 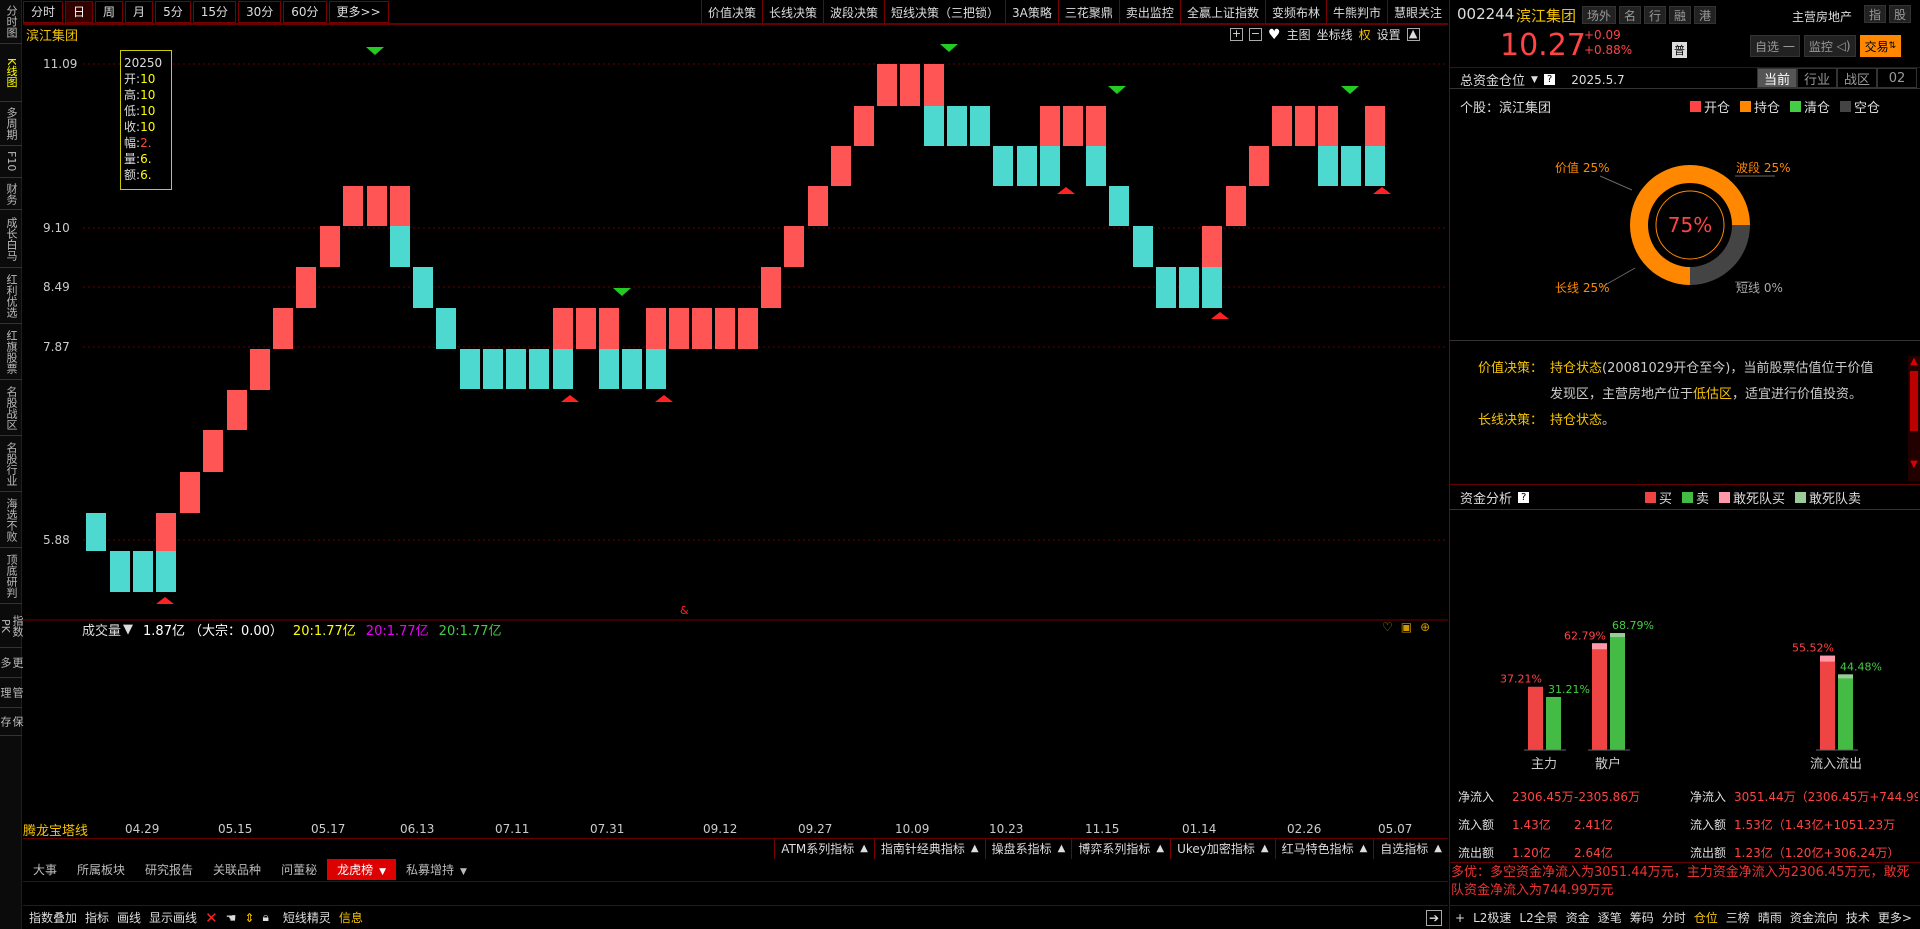 What do you see at coordinates (1222, 848) in the screenshot?
I see `indicator-tab-4: Ukey加密指标 ▲` at bounding box center [1222, 848].